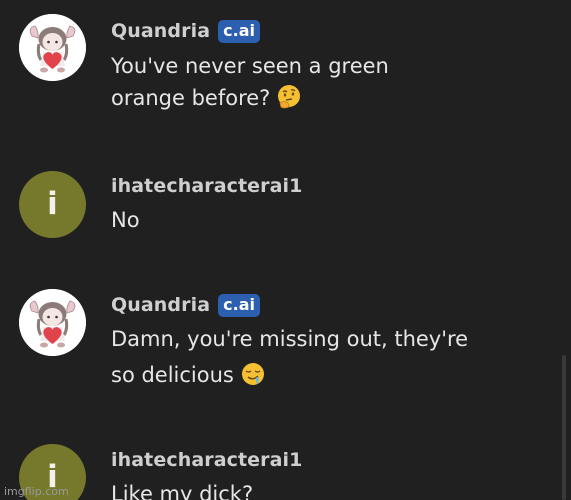  Describe the element at coordinates (289, 97) in the screenshot. I see `thinking-face-emoji` at that location.